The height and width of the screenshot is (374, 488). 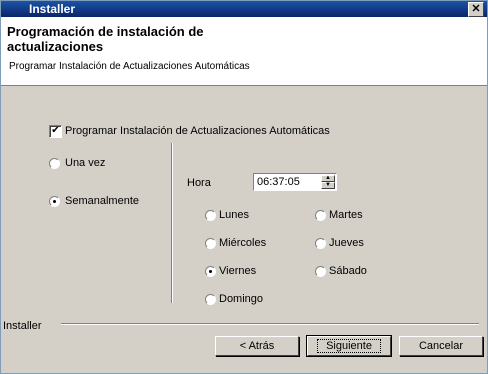 I want to click on radio-una-vez, so click(x=54, y=163).